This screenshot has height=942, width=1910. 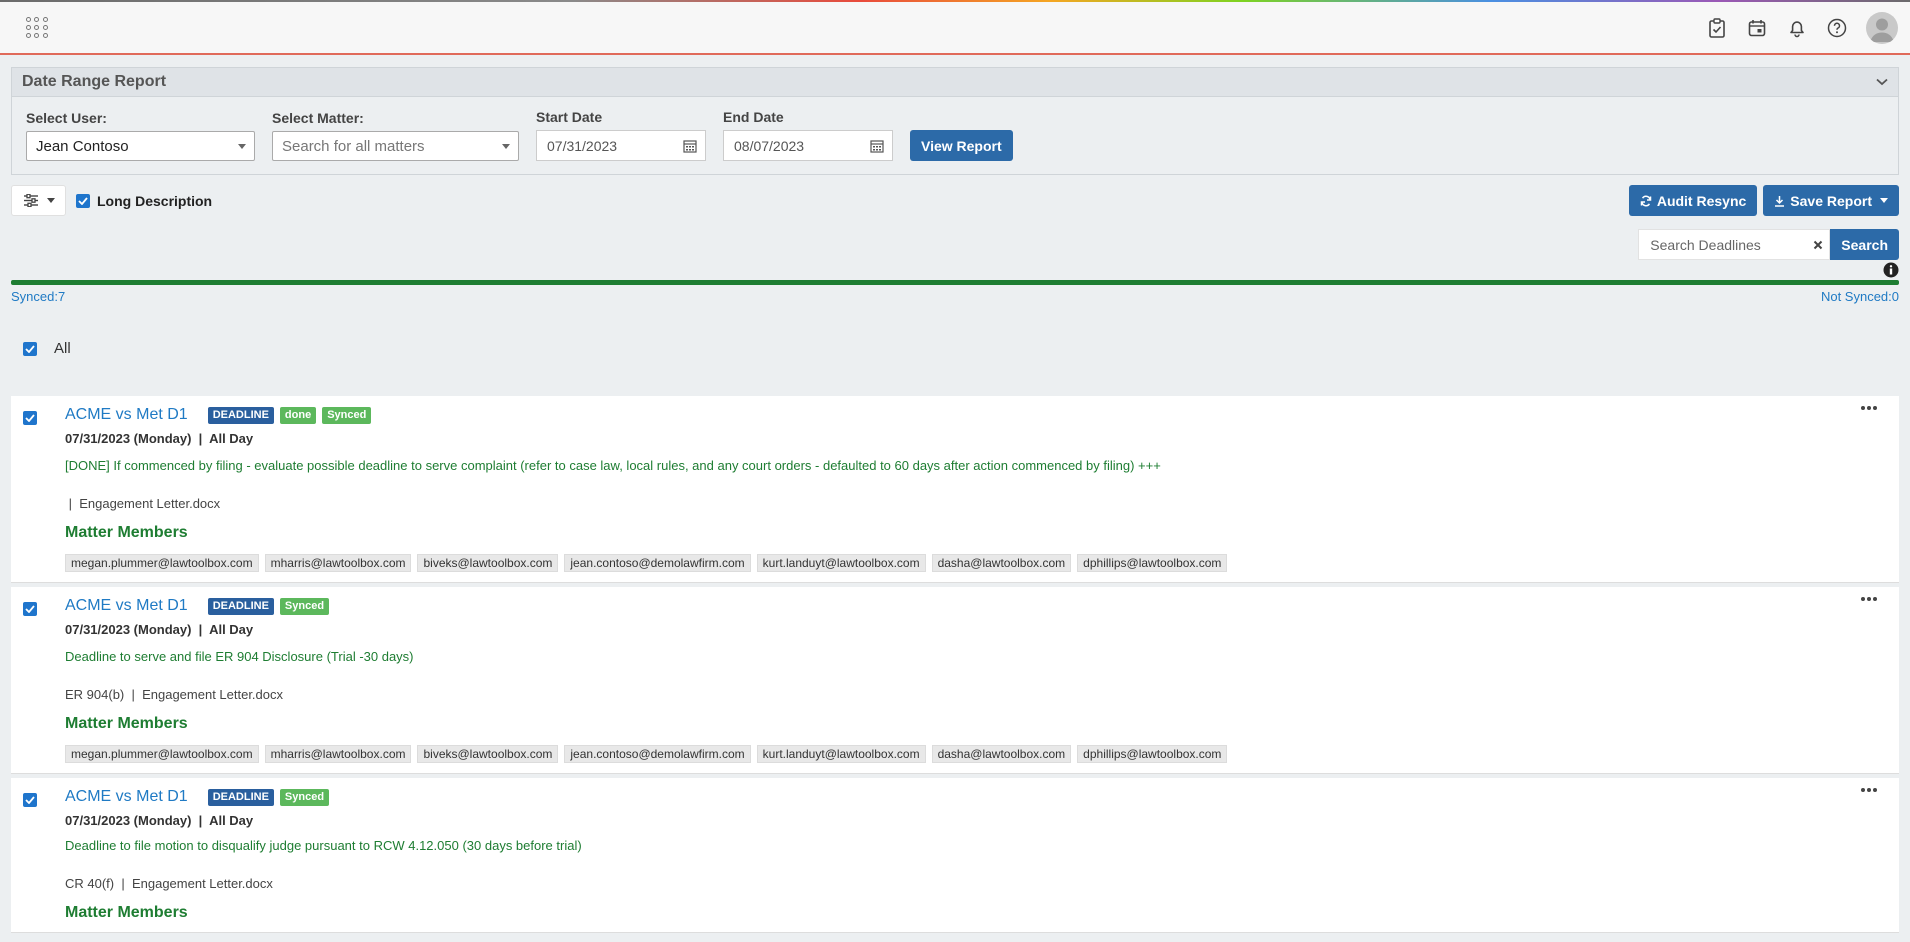 What do you see at coordinates (140, 146) in the screenshot?
I see `select-user-dropdown: Jean Contoso` at bounding box center [140, 146].